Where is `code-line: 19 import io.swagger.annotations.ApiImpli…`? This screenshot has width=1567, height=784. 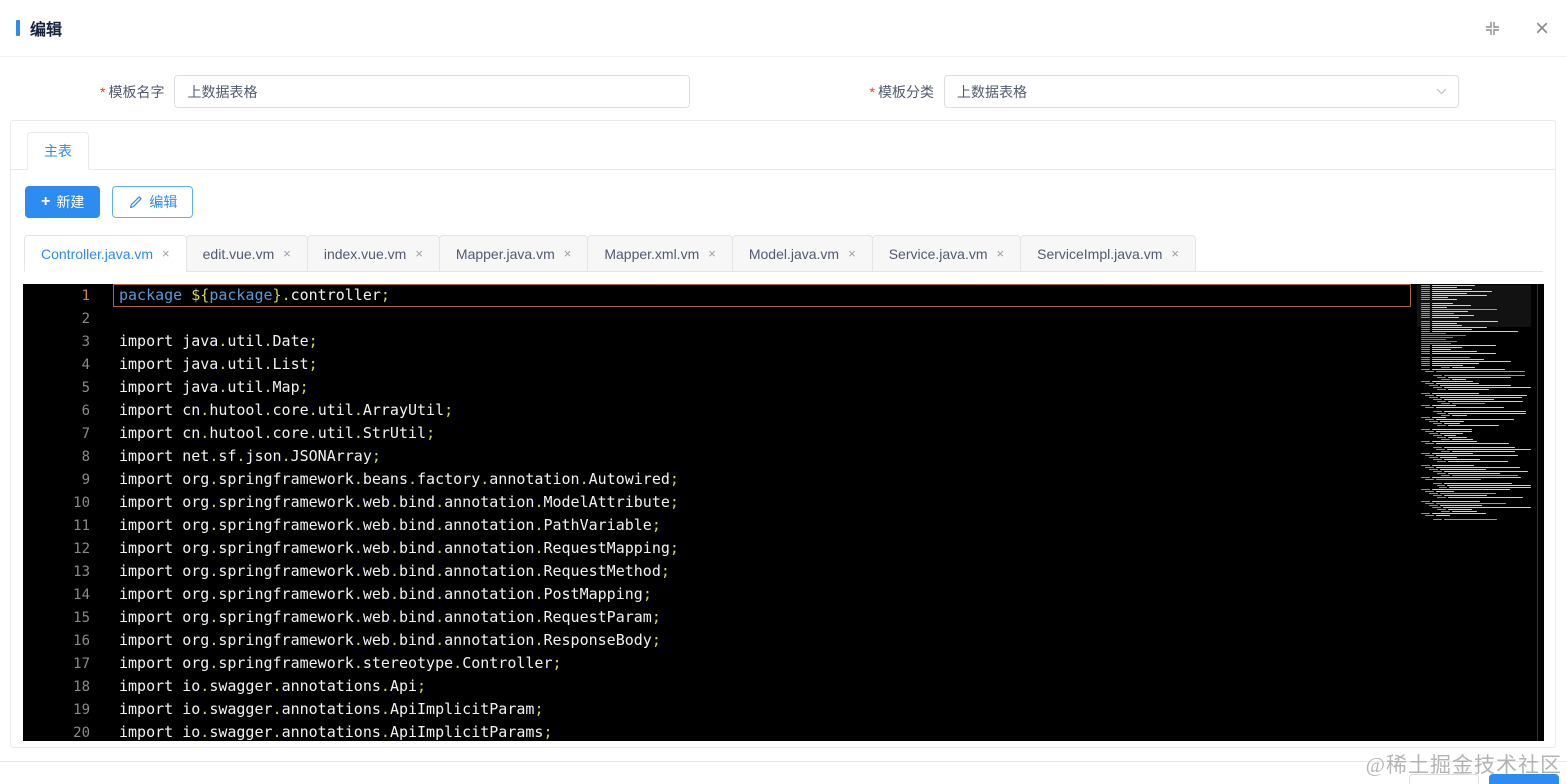 code-line: 19 import io.swagger.annotations.ApiImpli… is located at coordinates (783, 709).